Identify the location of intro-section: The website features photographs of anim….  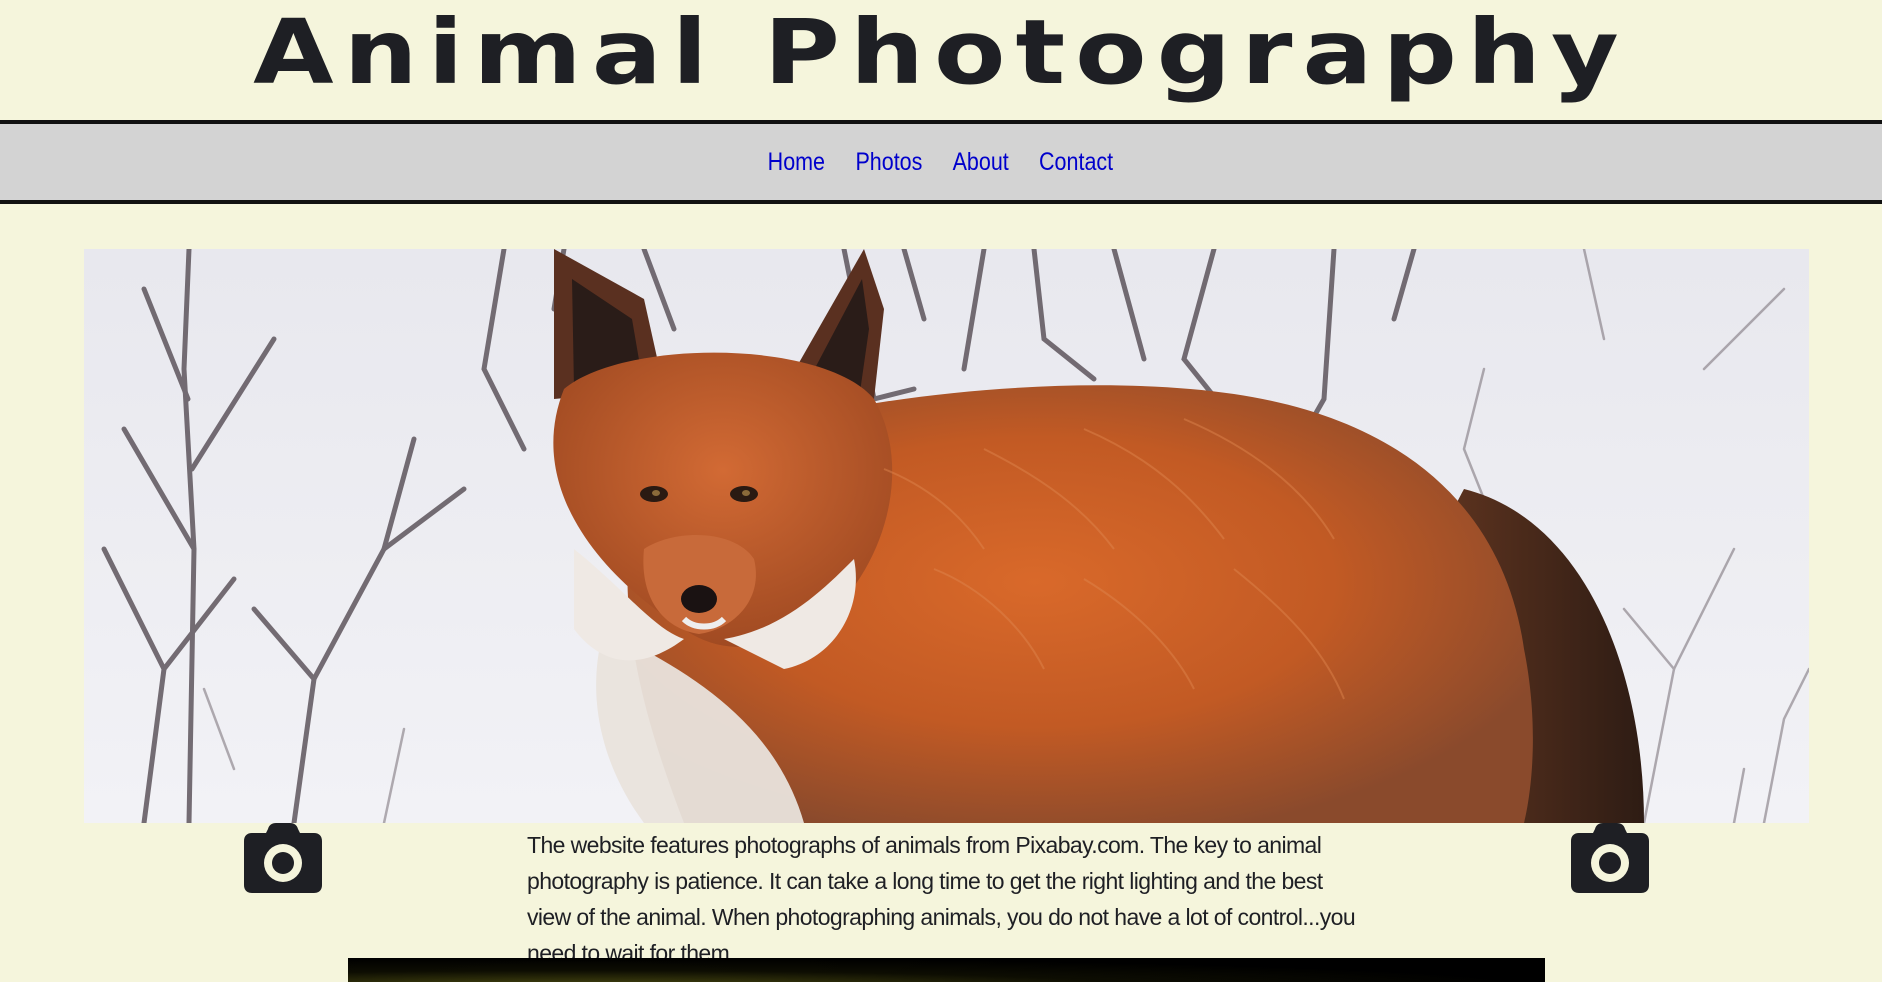
(941, 894).